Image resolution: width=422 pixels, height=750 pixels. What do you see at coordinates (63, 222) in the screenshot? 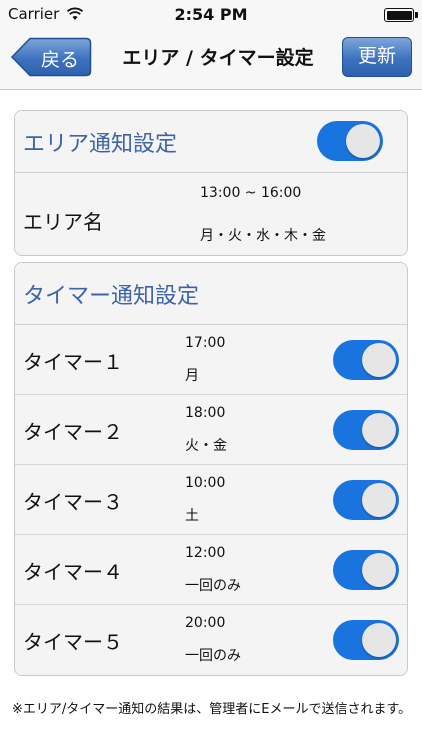
I see `area-name-label: エリア名` at bounding box center [63, 222].